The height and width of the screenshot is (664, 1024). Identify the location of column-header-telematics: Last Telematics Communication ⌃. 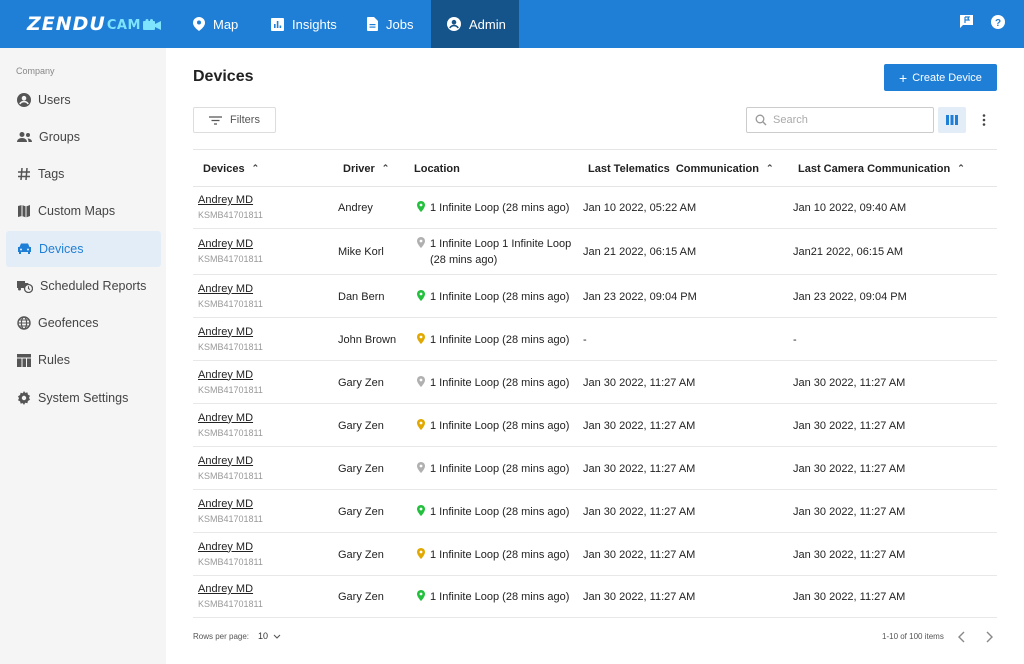
(681, 168).